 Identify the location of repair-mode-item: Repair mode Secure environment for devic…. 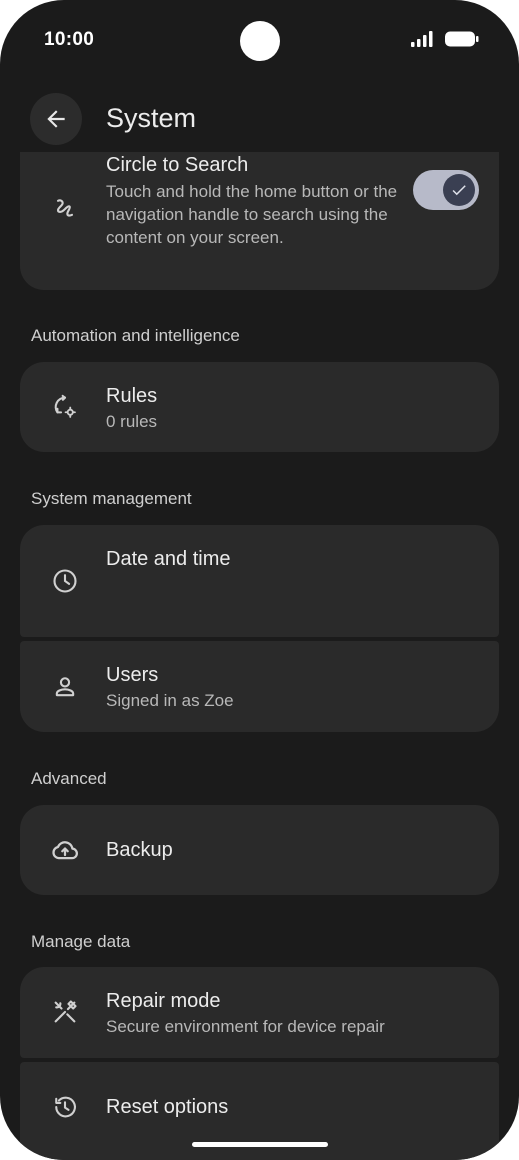
(259, 1012).